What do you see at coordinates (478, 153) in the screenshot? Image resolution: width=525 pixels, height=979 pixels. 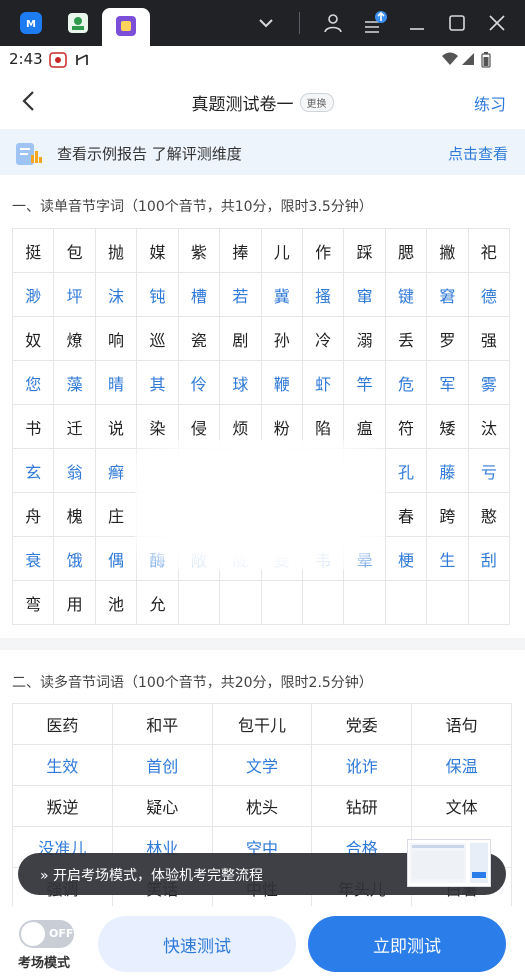 I see `view-report-link: 点击查看` at bounding box center [478, 153].